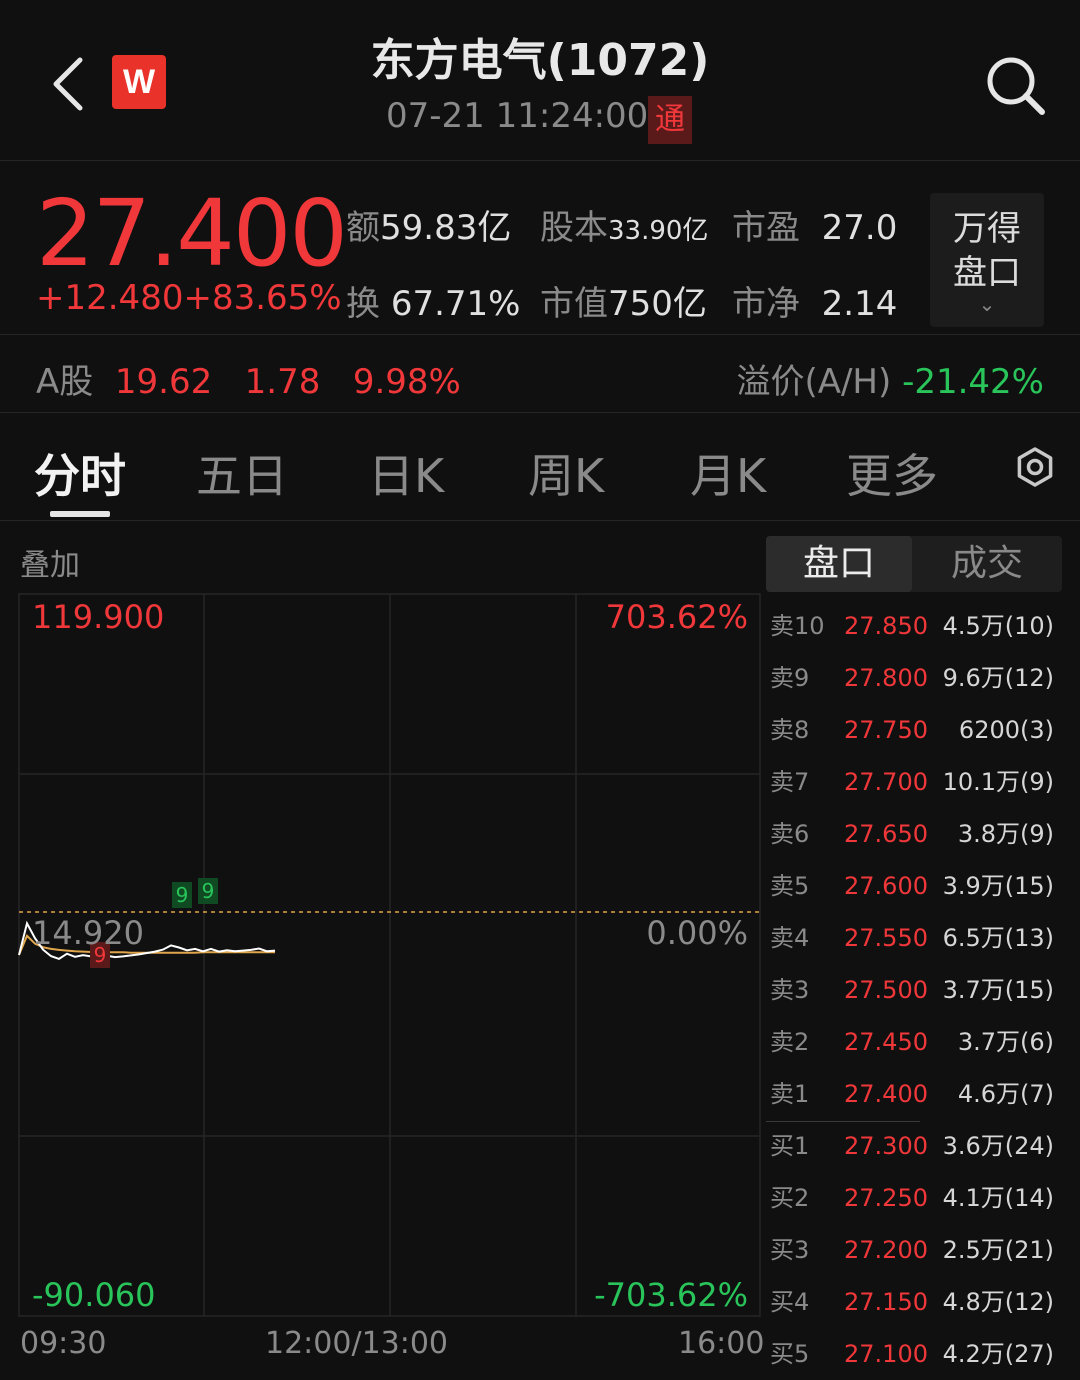 This screenshot has height=1380, width=1080. What do you see at coordinates (790, 1042) in the screenshot?
I see `level-label: 卖2` at bounding box center [790, 1042].